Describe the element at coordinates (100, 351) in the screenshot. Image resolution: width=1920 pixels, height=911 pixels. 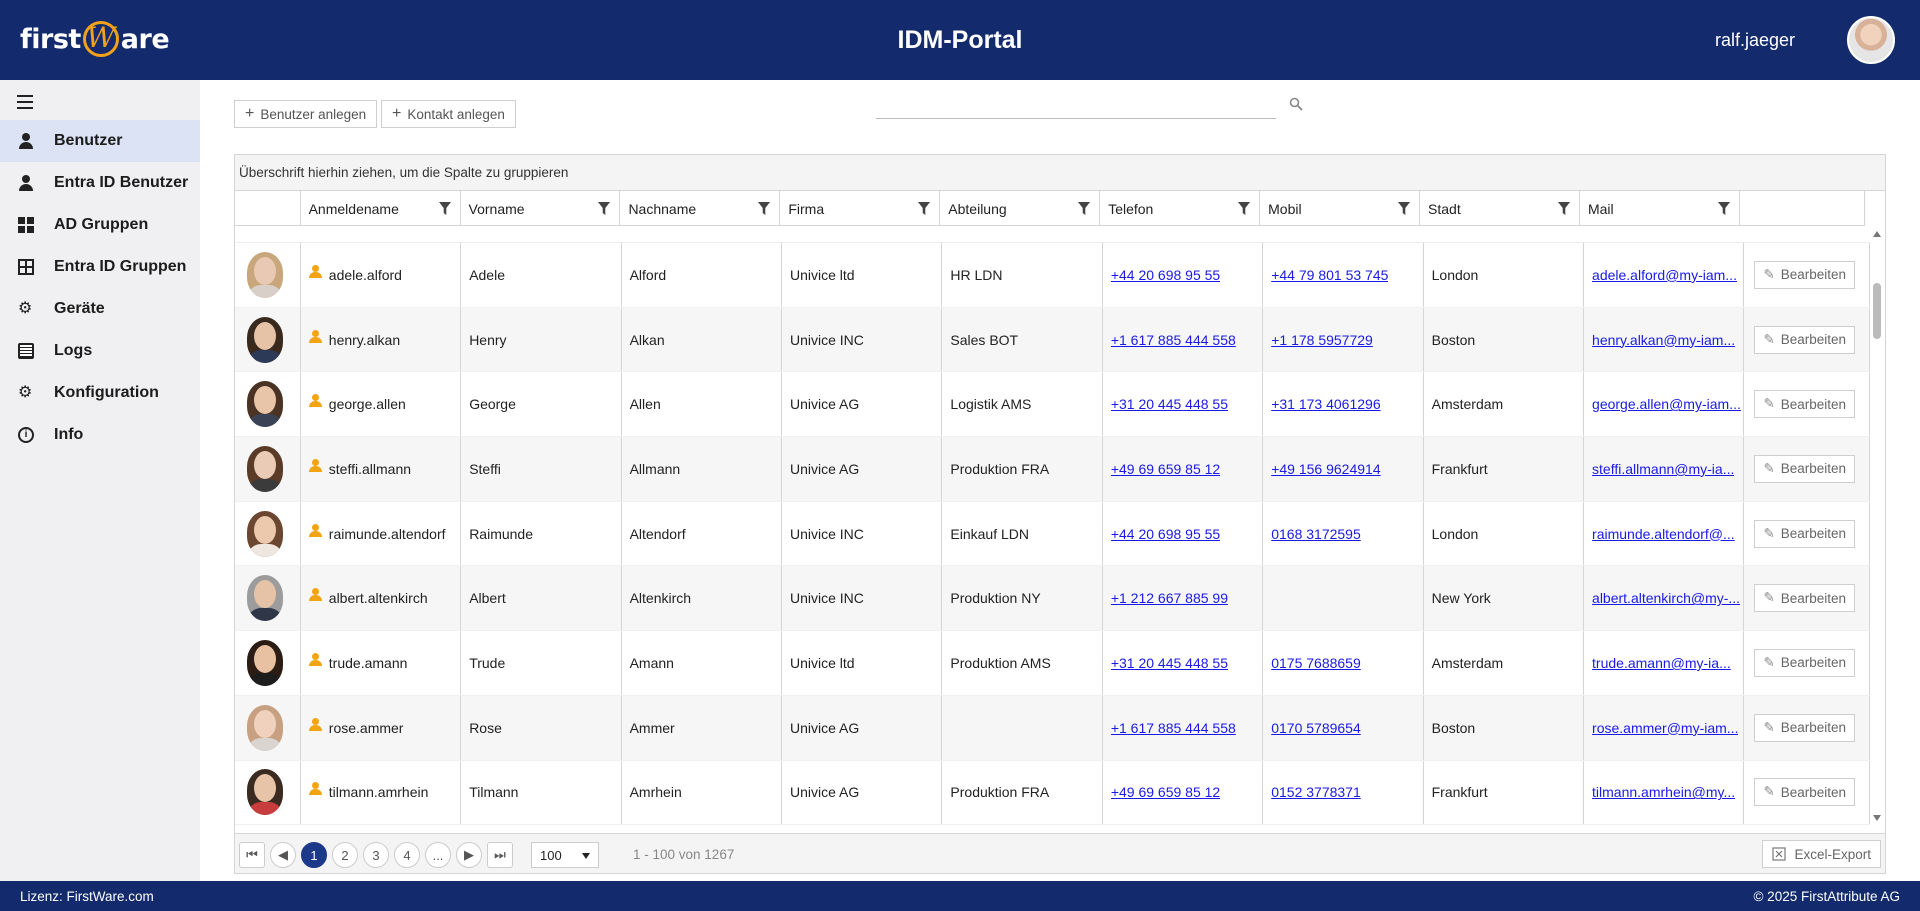
I see `sidebar-item-logs: Logs` at that location.